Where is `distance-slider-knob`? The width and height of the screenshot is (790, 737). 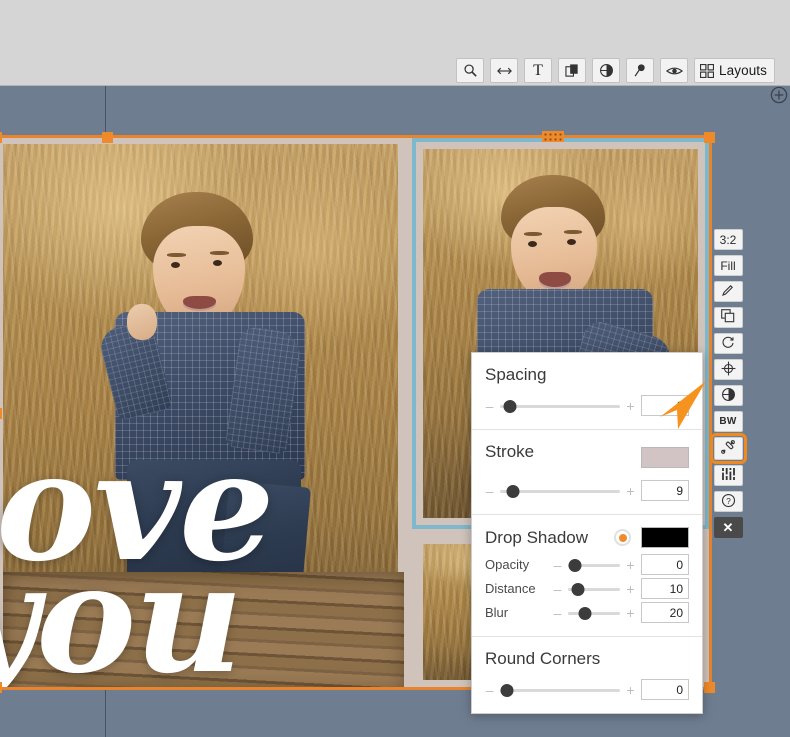
distance-slider-knob is located at coordinates (578, 589).